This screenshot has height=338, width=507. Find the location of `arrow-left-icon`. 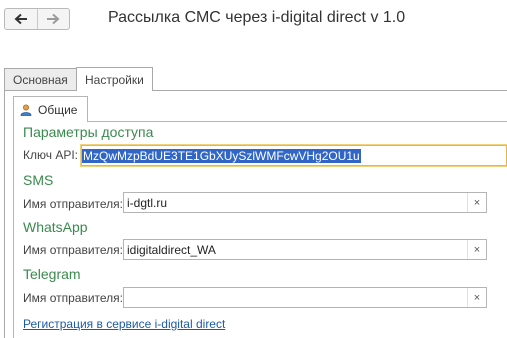

arrow-left-icon is located at coordinates (20, 19).